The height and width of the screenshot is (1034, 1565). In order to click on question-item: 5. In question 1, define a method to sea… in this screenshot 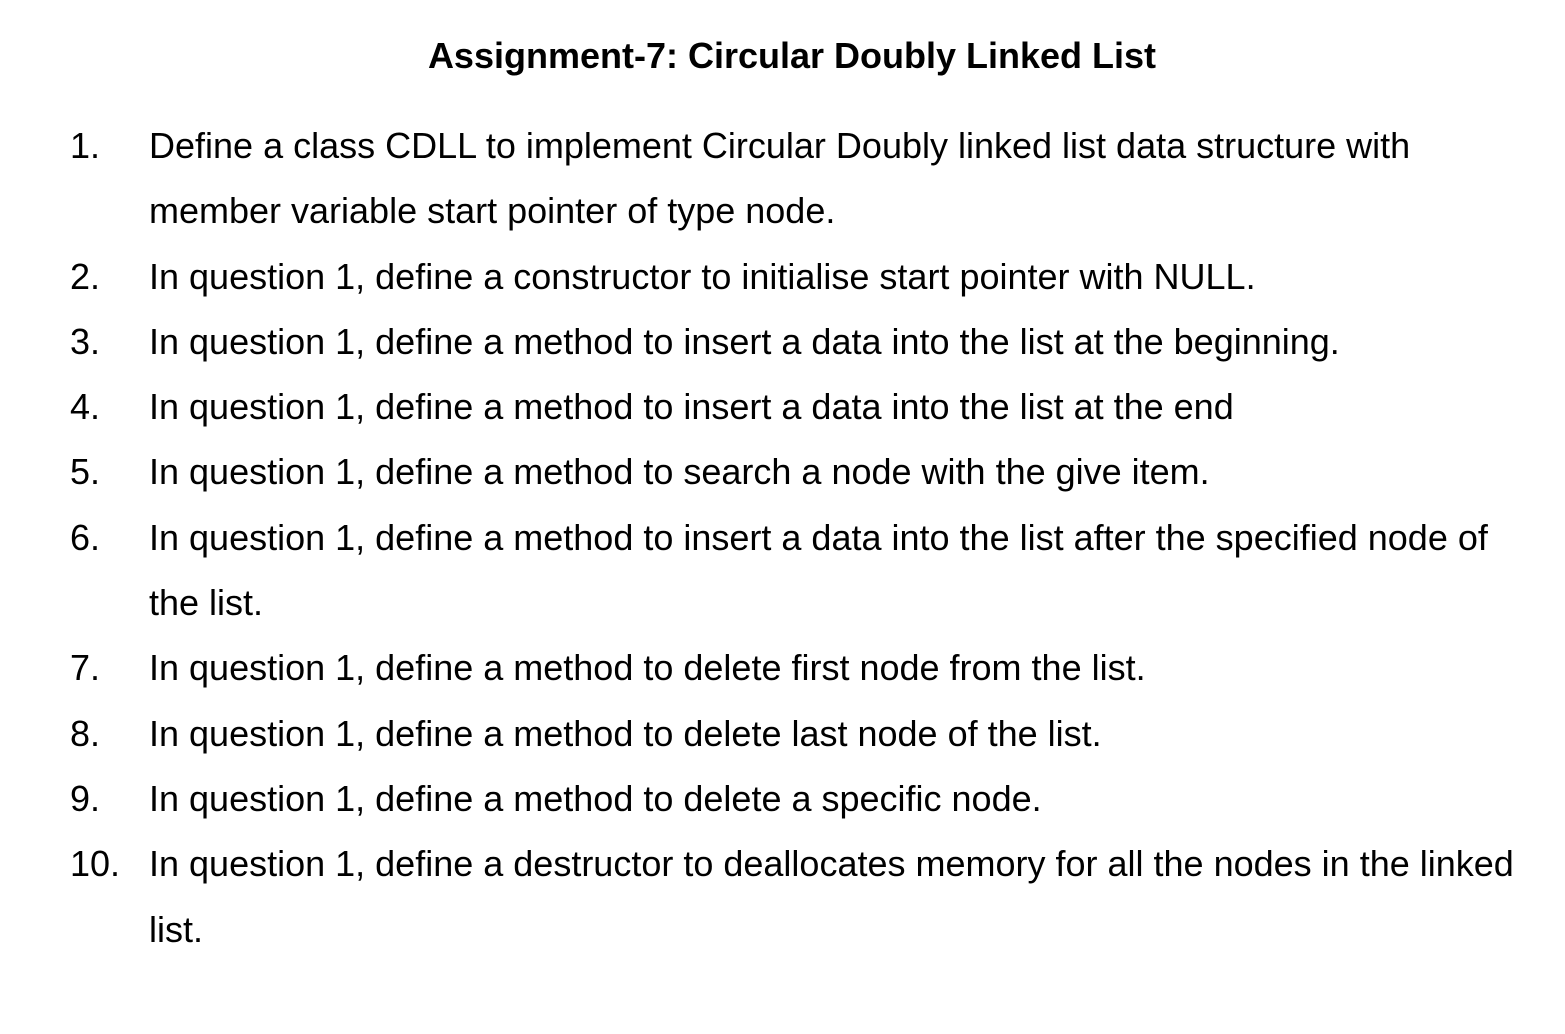, I will do `click(782, 471)`.